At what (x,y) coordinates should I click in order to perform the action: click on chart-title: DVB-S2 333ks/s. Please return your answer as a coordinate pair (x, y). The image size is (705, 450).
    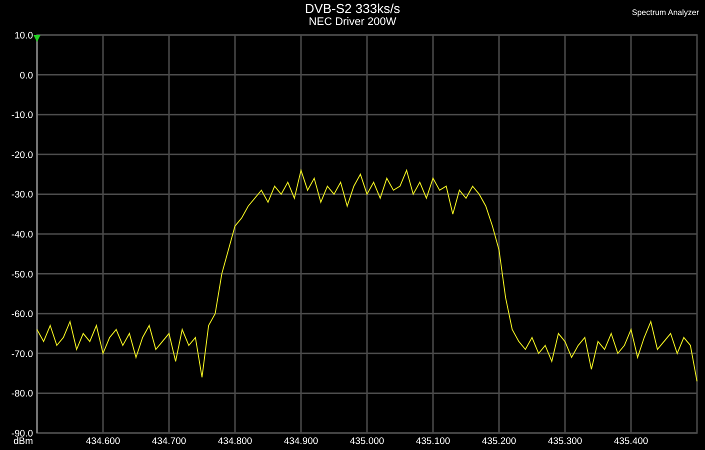
    Looking at the image, I should click on (352, 8).